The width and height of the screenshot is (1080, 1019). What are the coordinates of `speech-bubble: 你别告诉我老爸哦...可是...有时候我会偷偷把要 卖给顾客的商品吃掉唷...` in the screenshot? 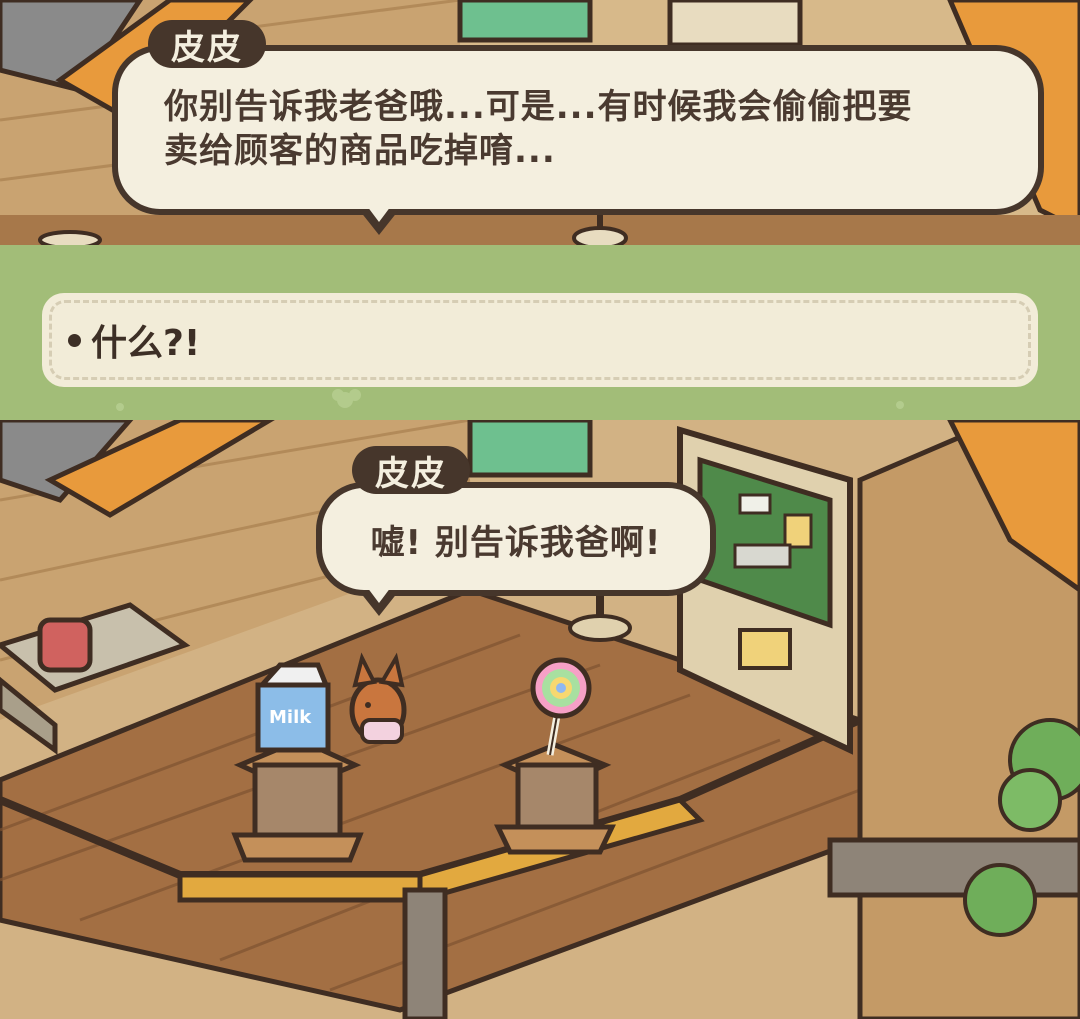 It's located at (578, 130).